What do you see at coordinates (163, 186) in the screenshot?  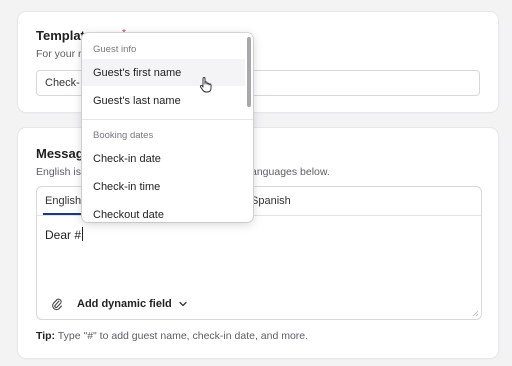 I see `dropdown-item-check-in-time: Check-in time` at bounding box center [163, 186].